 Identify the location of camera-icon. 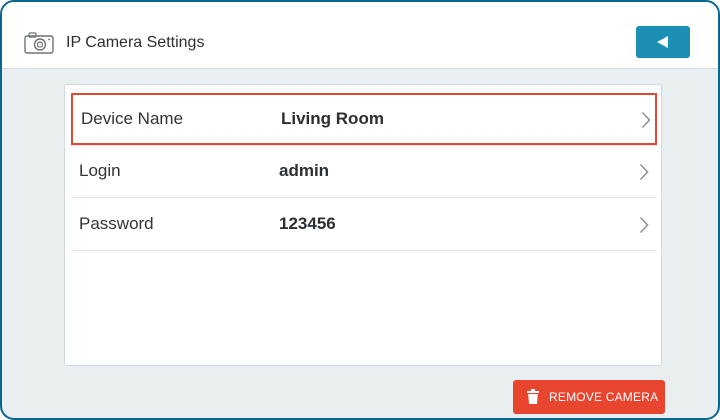
(39, 43).